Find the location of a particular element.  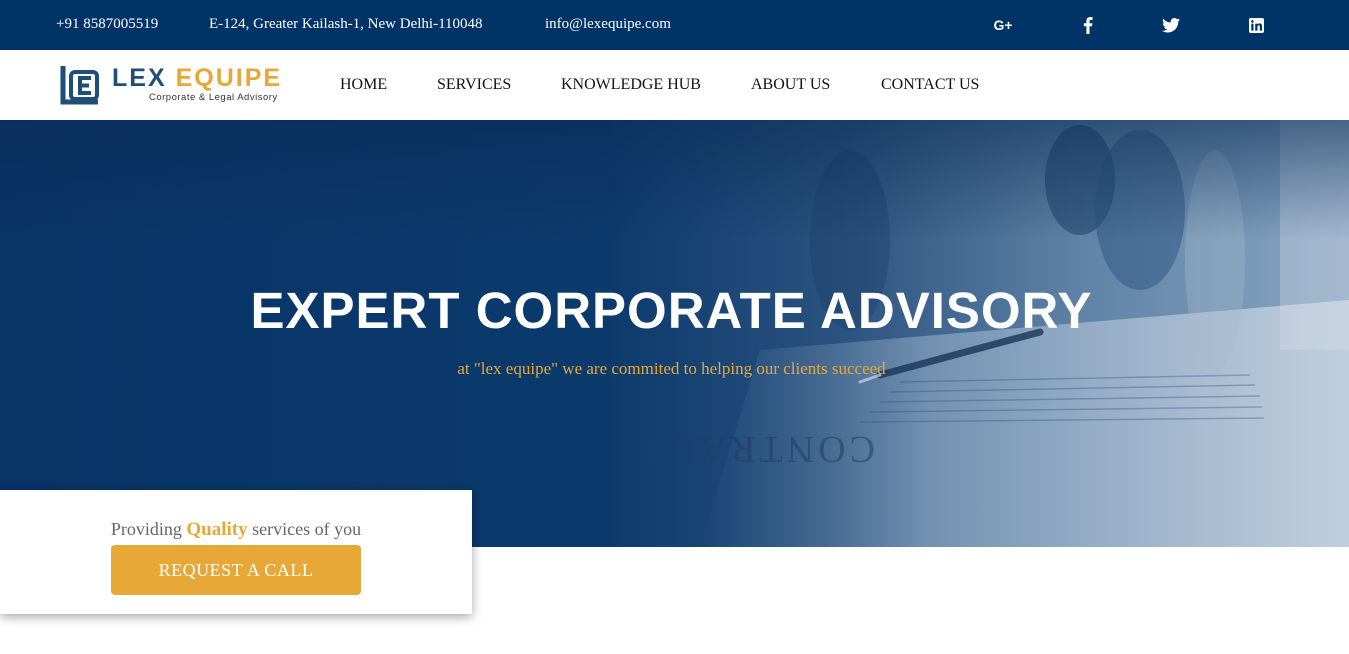

google-plus-icon: G+ is located at coordinates (1003, 25).